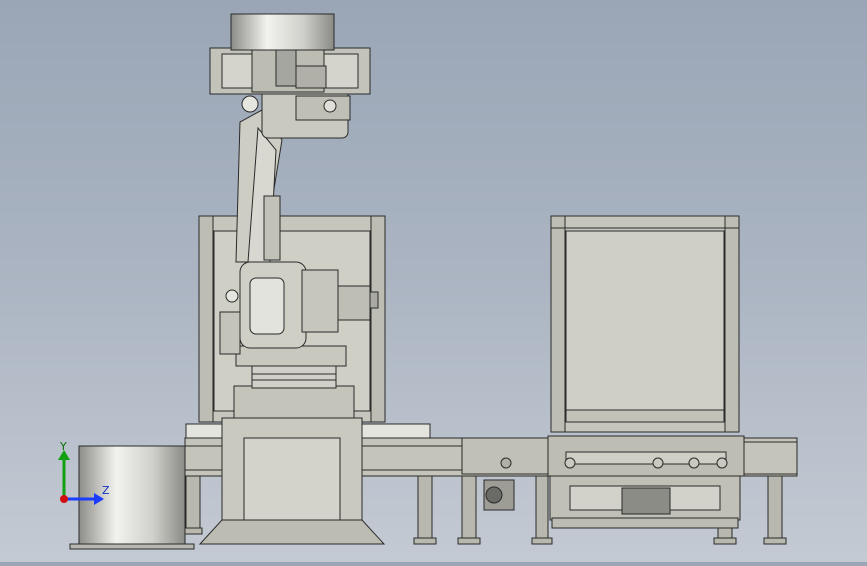  What do you see at coordinates (612, 502) in the screenshot?
I see `transfer-unit` at bounding box center [612, 502].